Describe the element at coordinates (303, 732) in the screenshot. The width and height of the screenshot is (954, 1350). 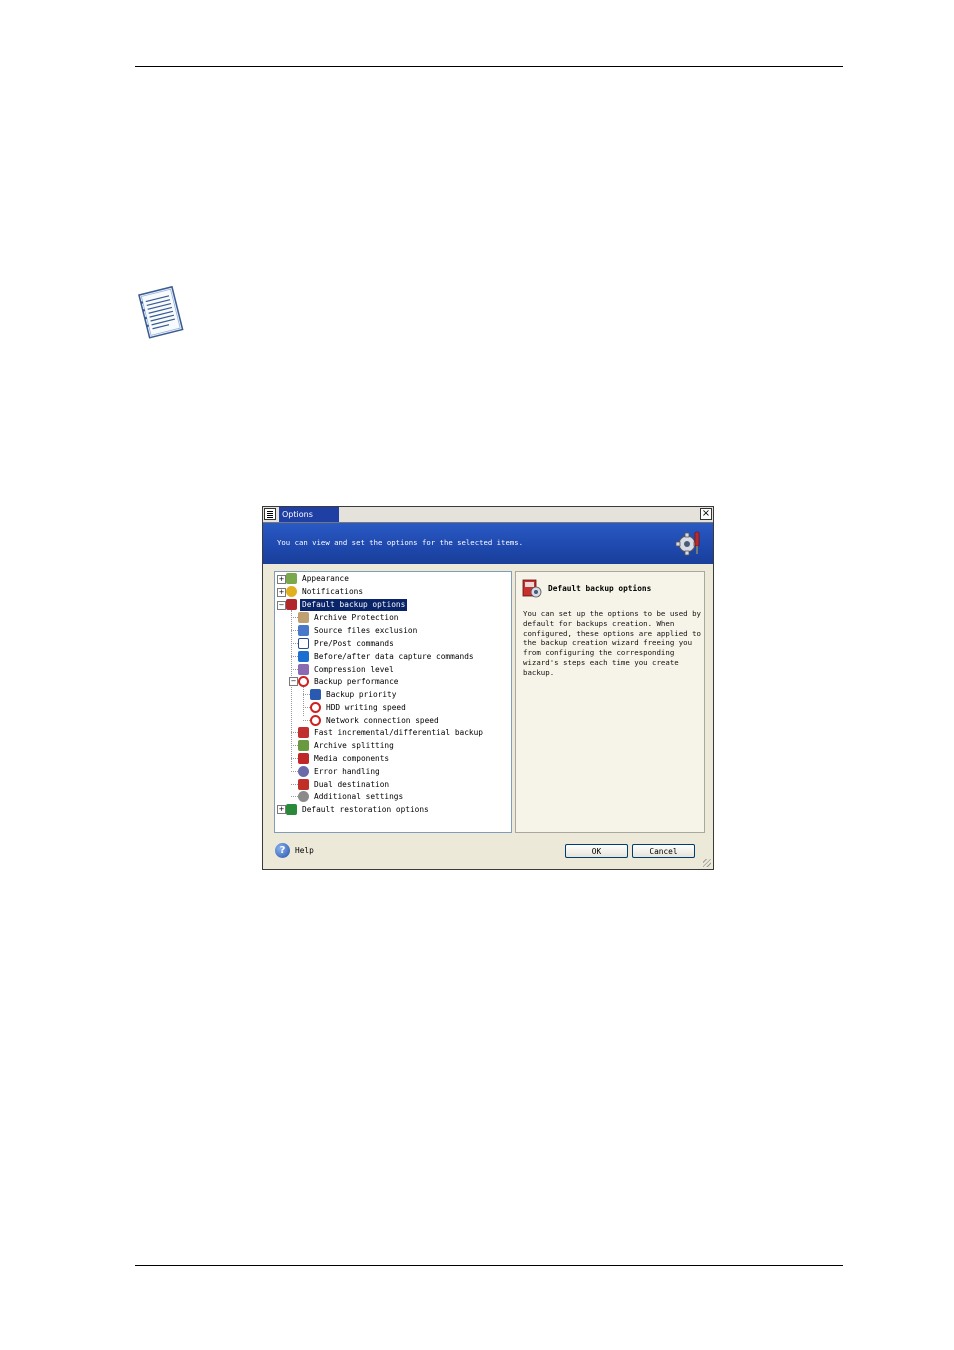
I see `fast-incremental-icon` at that location.